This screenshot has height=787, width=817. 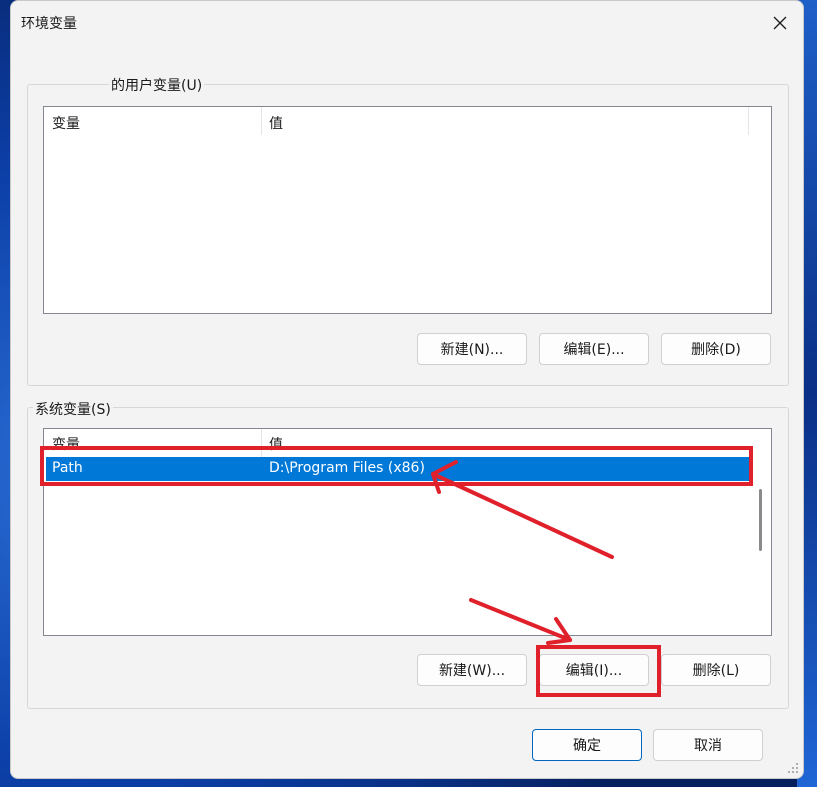 I want to click on ok-button: 确定, so click(x=587, y=745).